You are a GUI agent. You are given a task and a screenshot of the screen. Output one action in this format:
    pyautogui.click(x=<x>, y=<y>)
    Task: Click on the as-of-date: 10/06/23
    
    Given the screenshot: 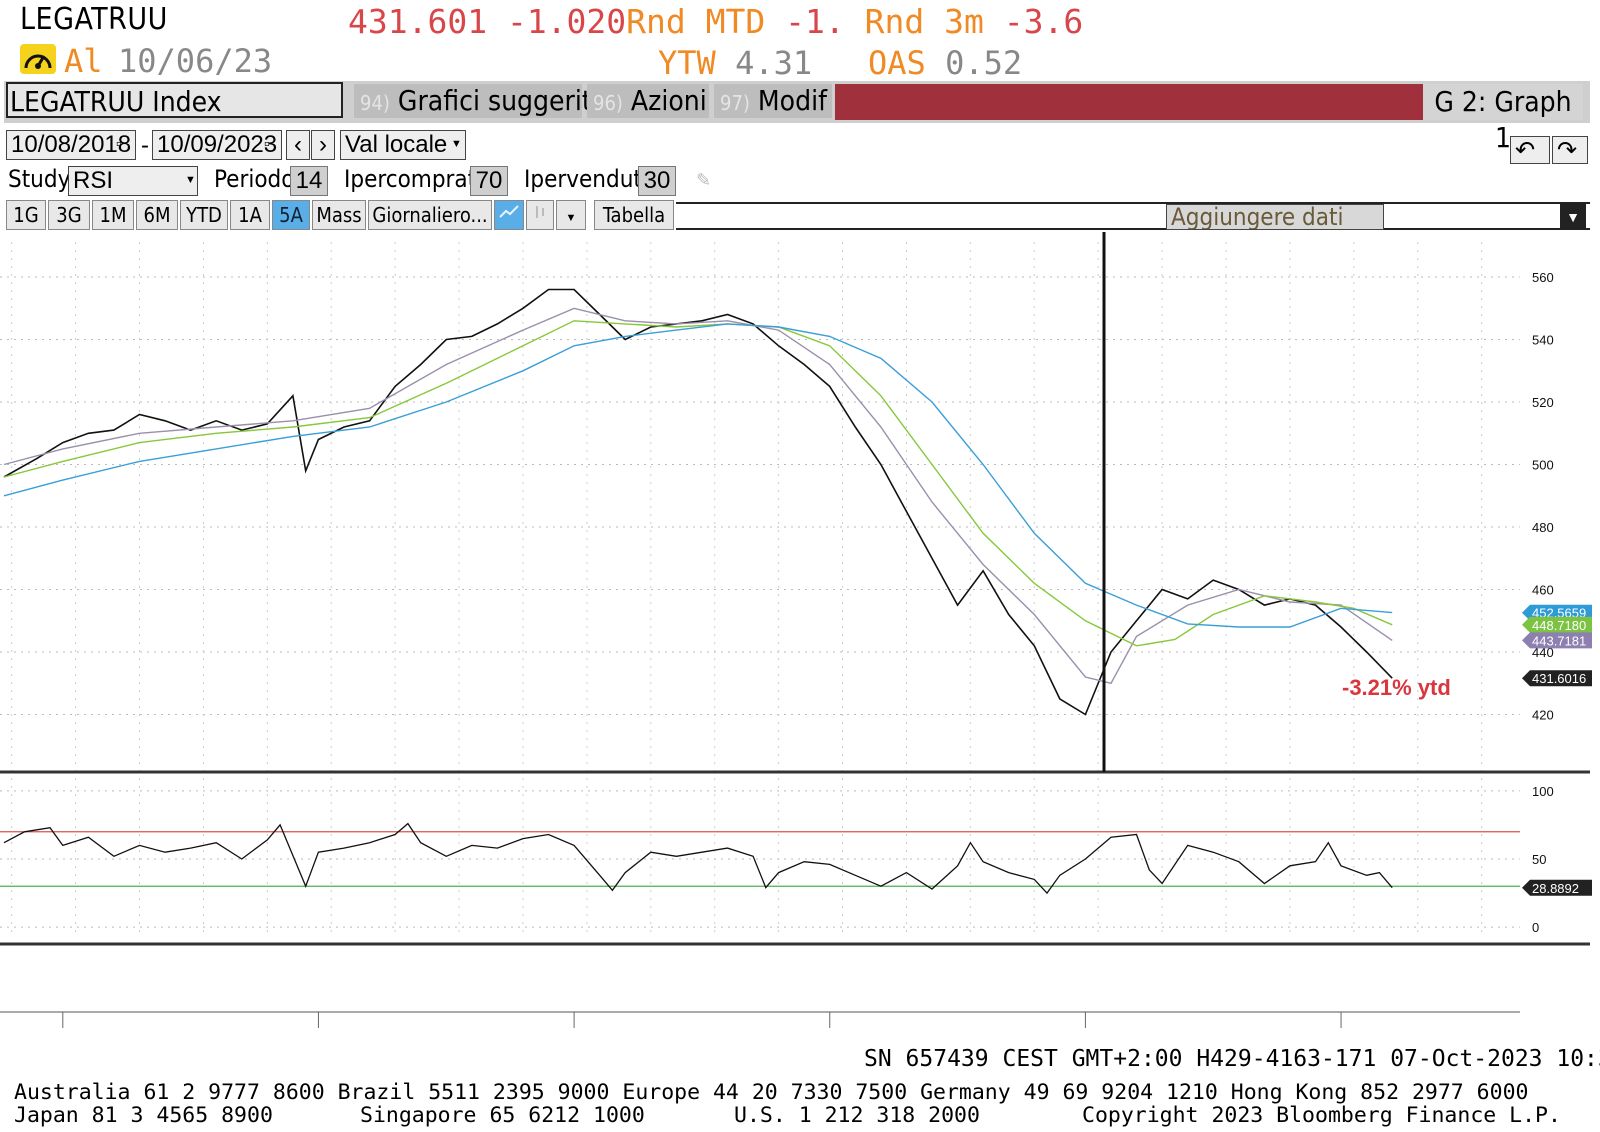 What is the action you would take?
    pyautogui.click(x=195, y=61)
    